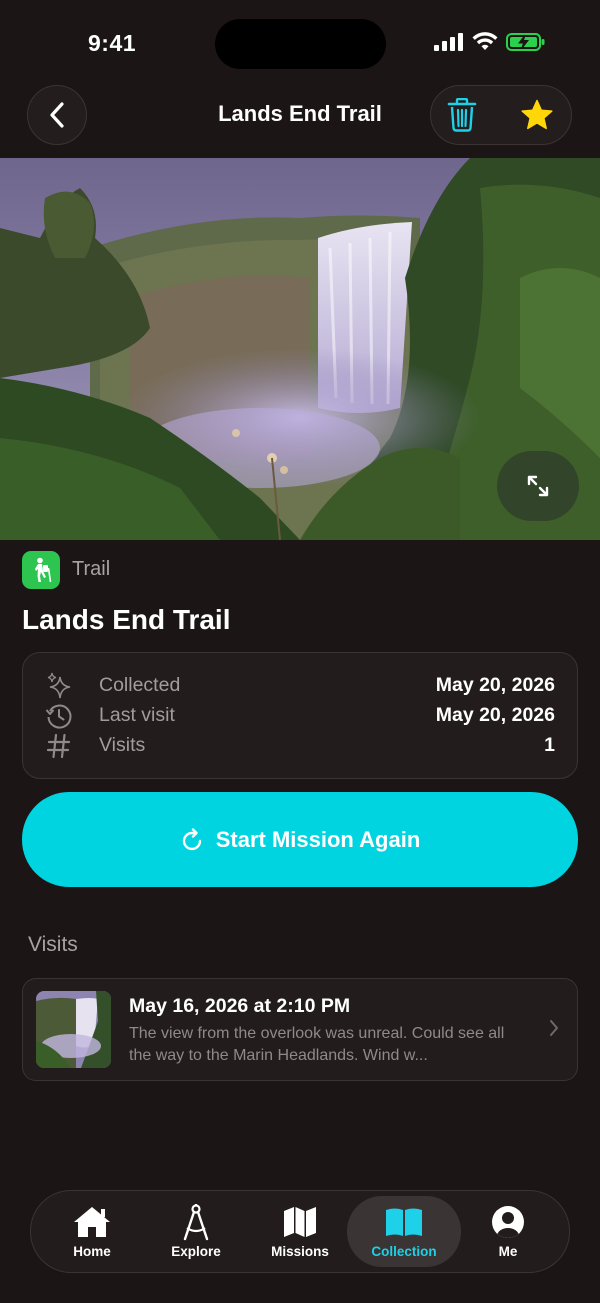 The image size is (600, 1303). What do you see at coordinates (300, 113) in the screenshot?
I see `nav-title: Lands End Trail` at bounding box center [300, 113].